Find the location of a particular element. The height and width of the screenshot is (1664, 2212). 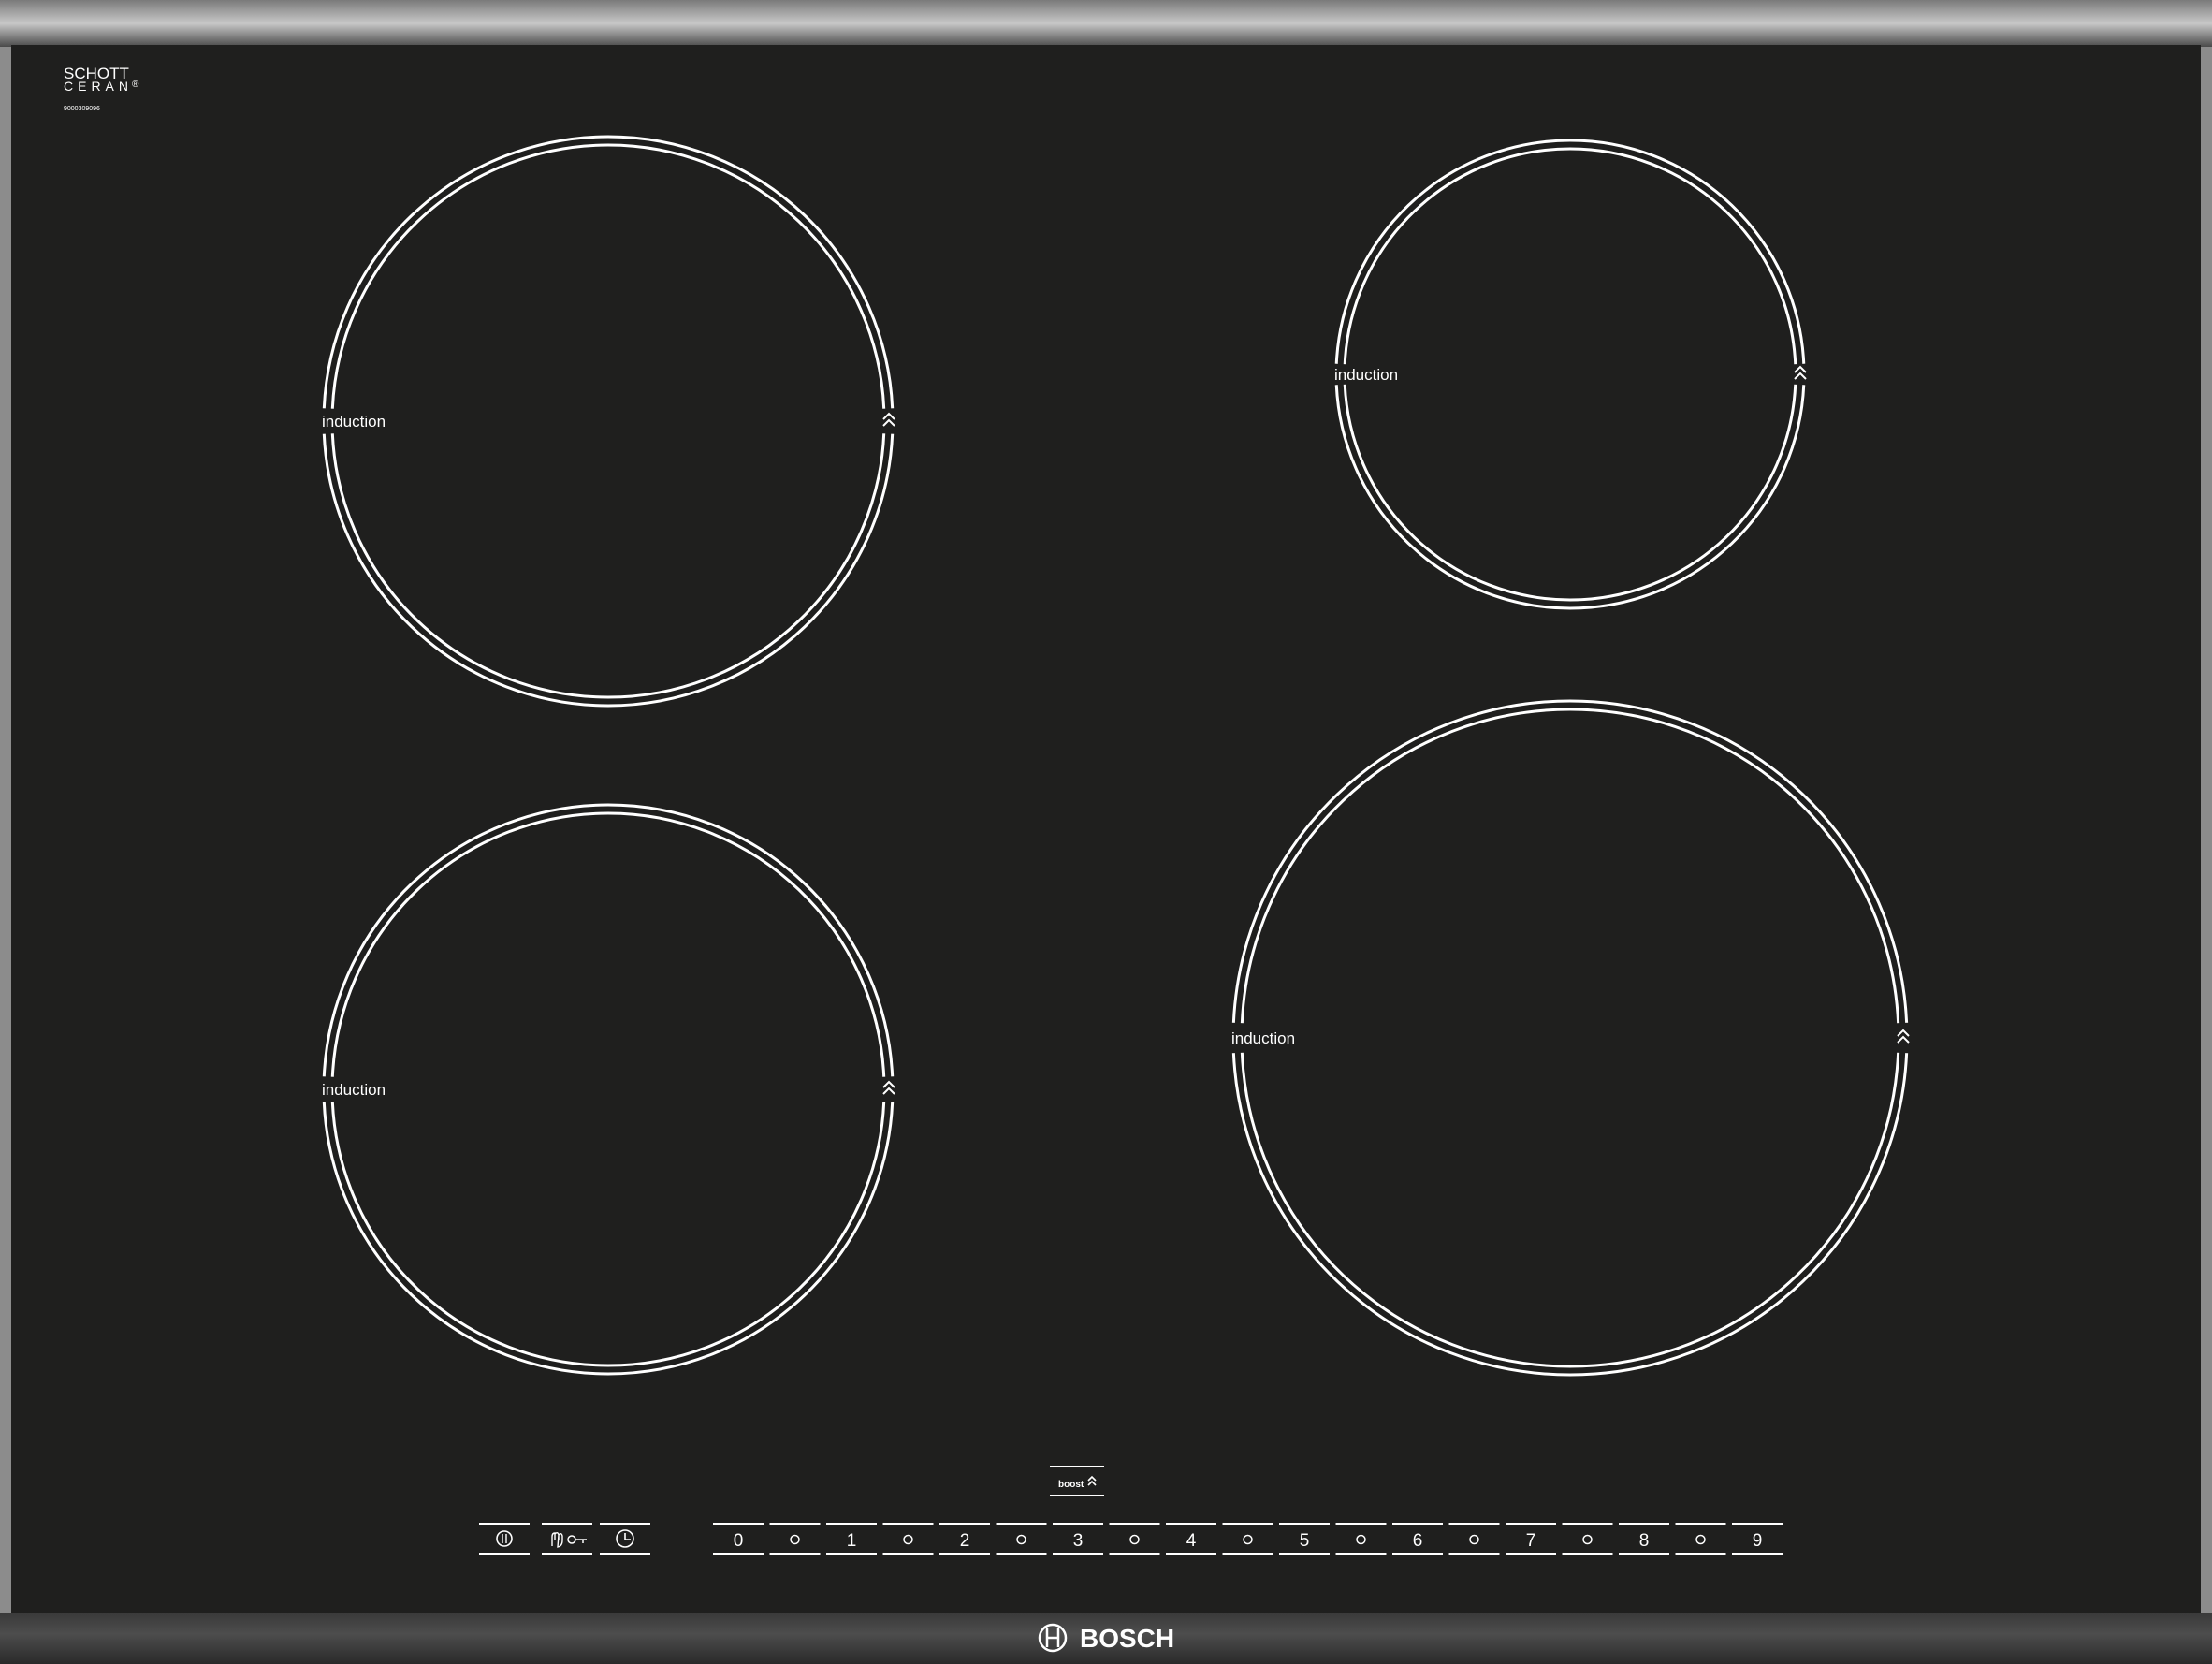

svg-text: 9000309096 is located at coordinates (82, 109).